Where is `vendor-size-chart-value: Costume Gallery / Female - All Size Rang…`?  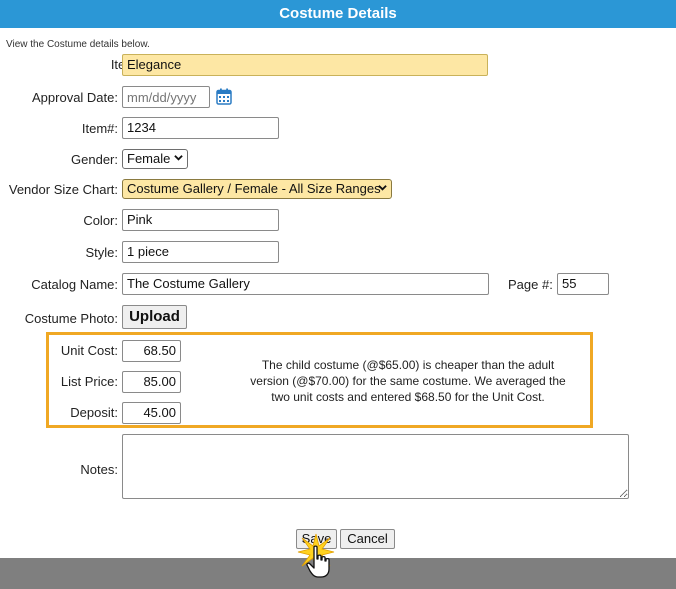 vendor-size-chart-value: Costume Gallery / Female - All Size Rang… is located at coordinates (254, 188).